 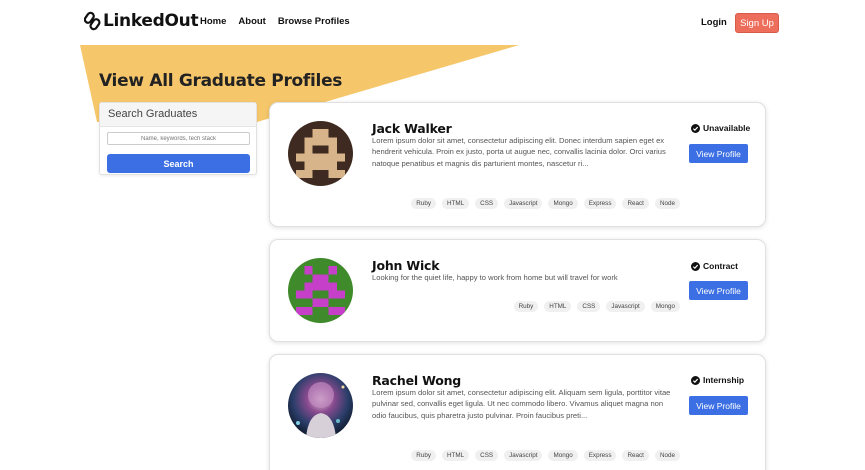 I want to click on search-panel: Search Graduates Search, so click(x=178, y=138).